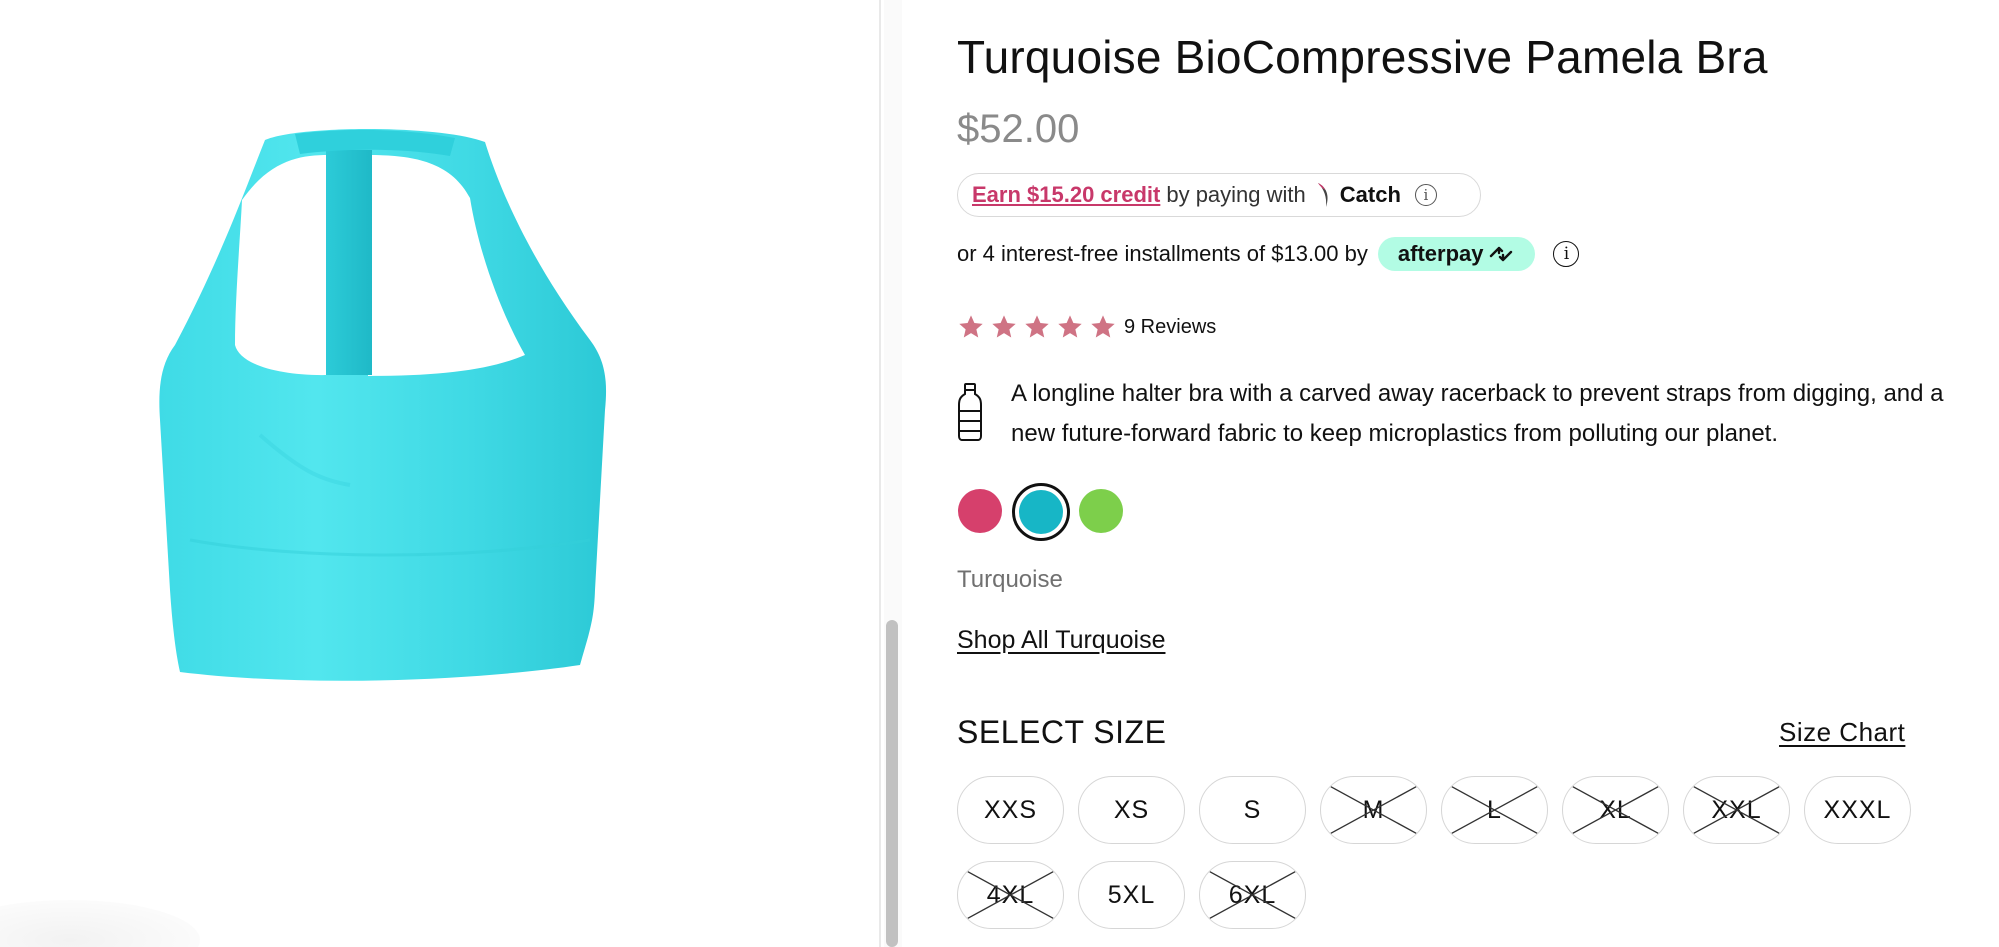 The width and height of the screenshot is (1999, 947). What do you see at coordinates (880, 473) in the screenshot?
I see `panel-divider` at bounding box center [880, 473].